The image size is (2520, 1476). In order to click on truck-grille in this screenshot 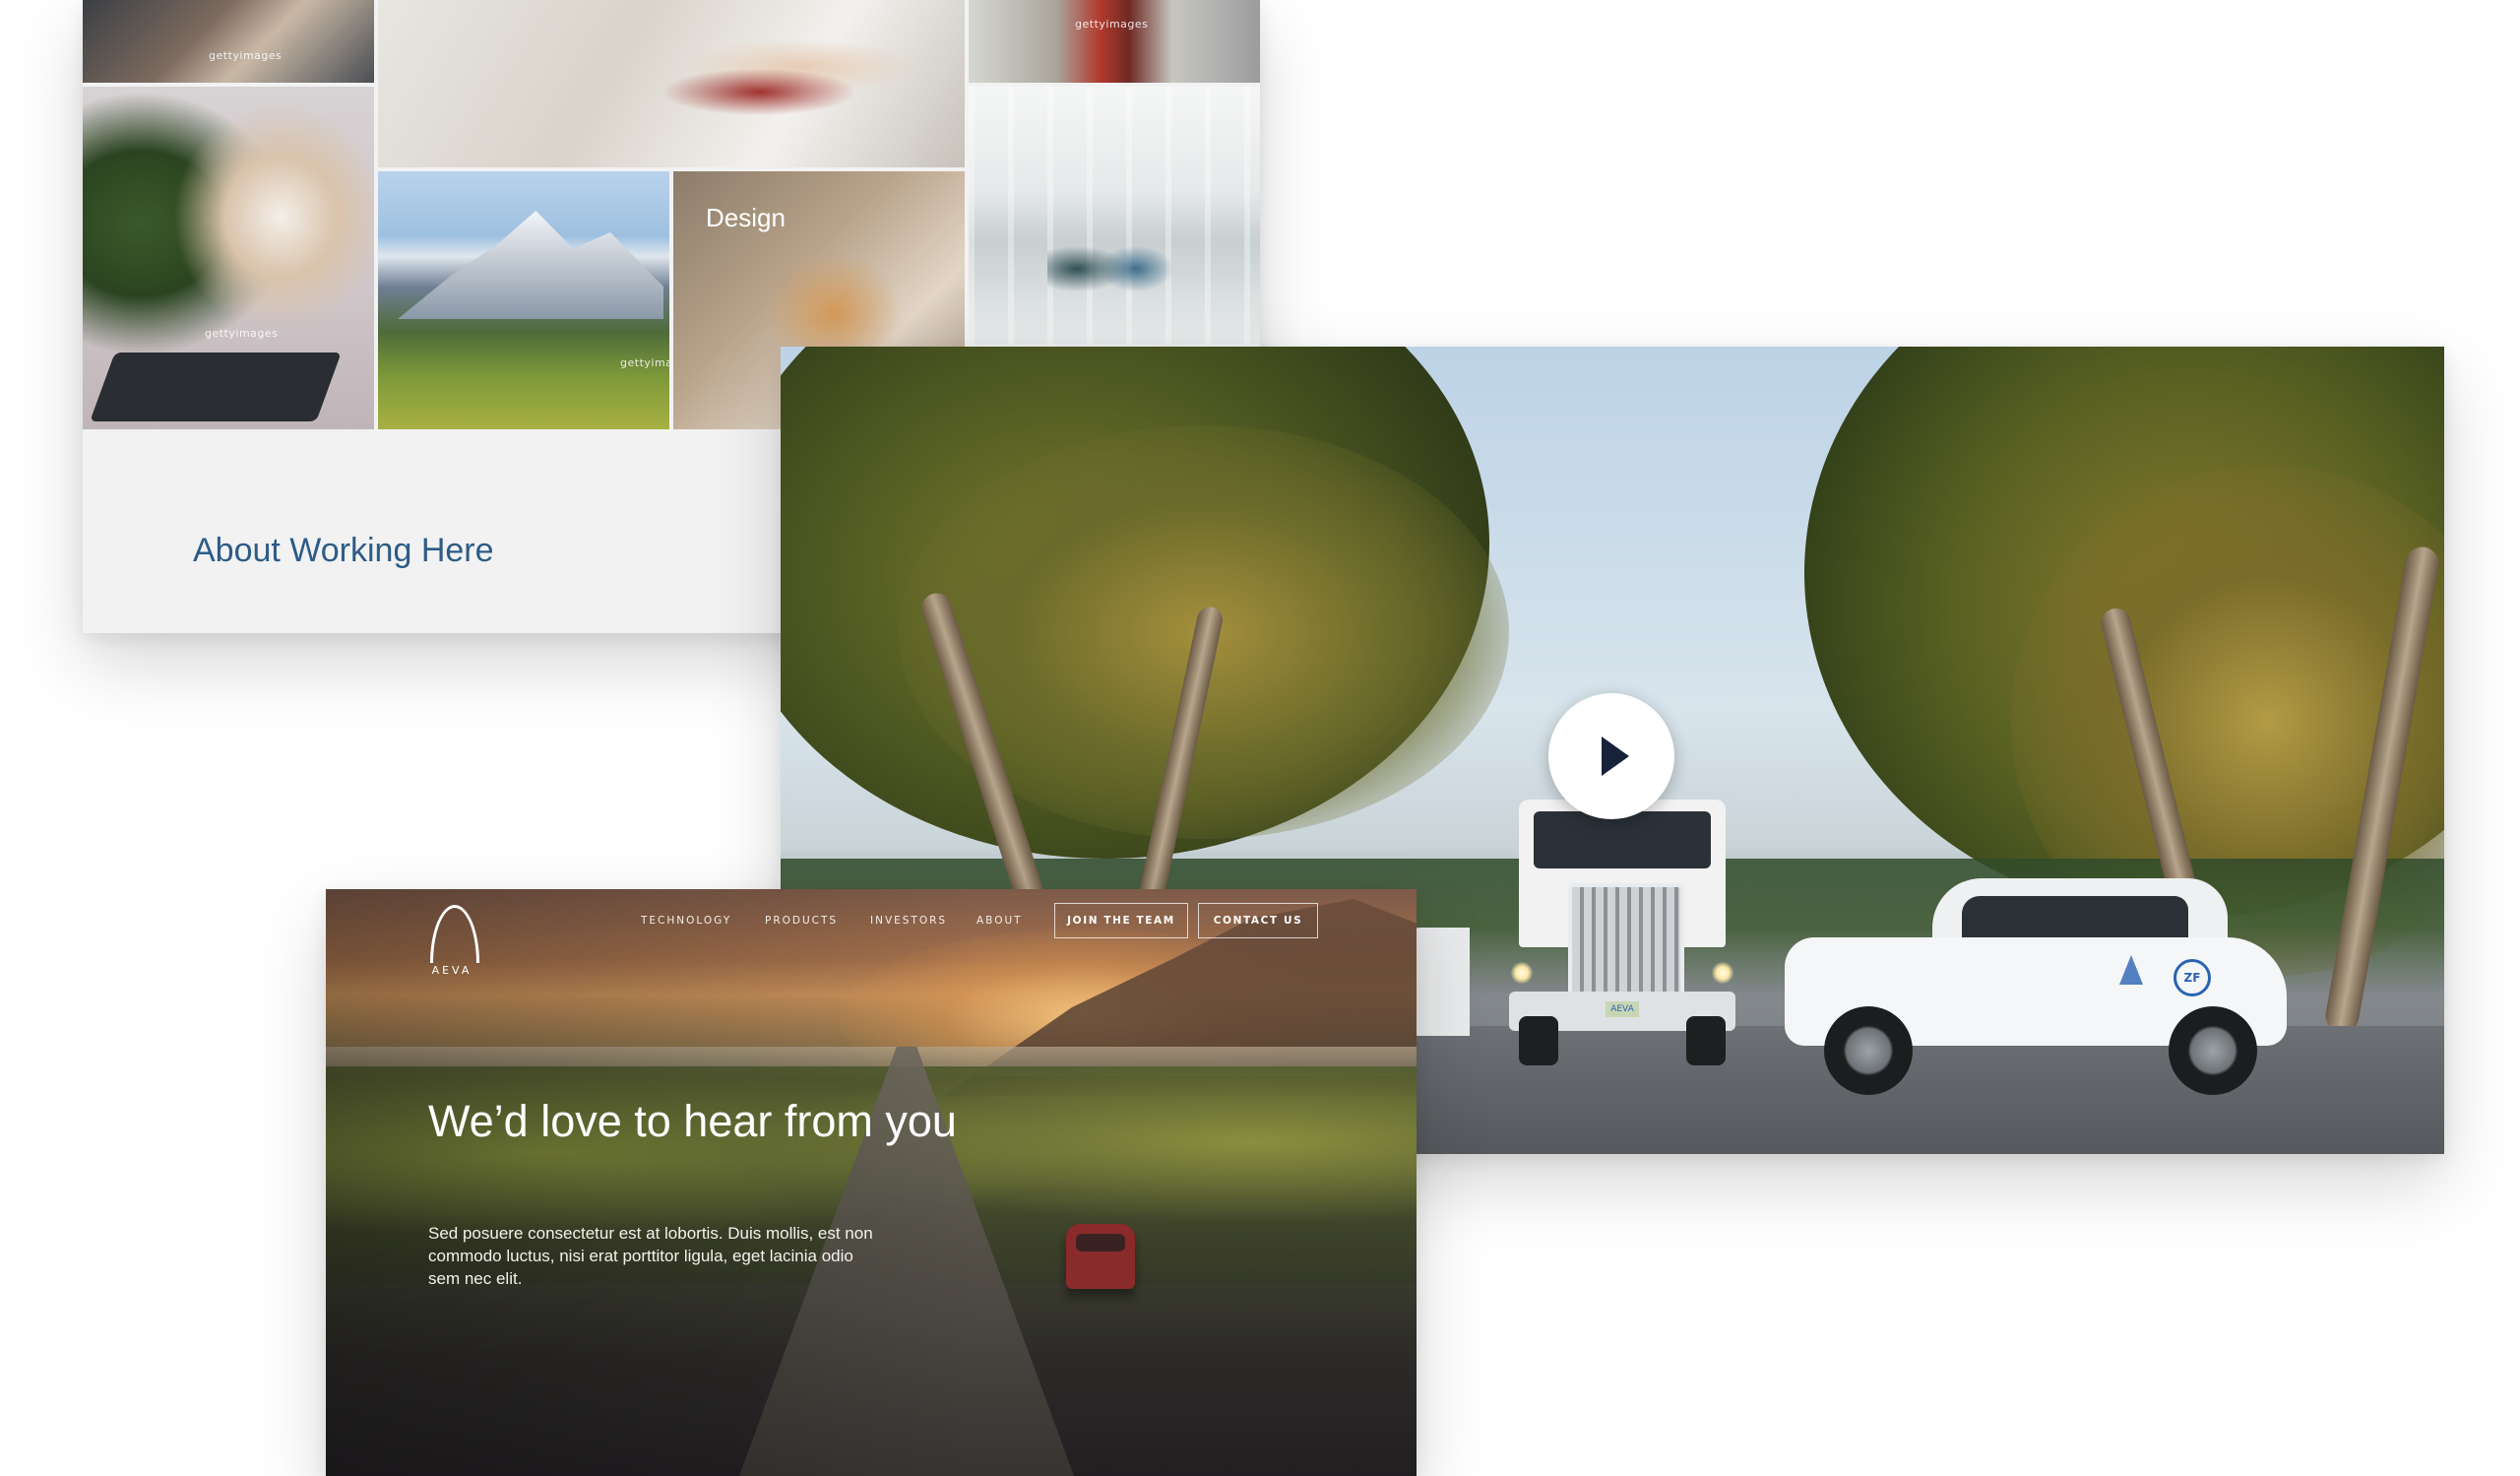, I will do `click(1626, 946)`.